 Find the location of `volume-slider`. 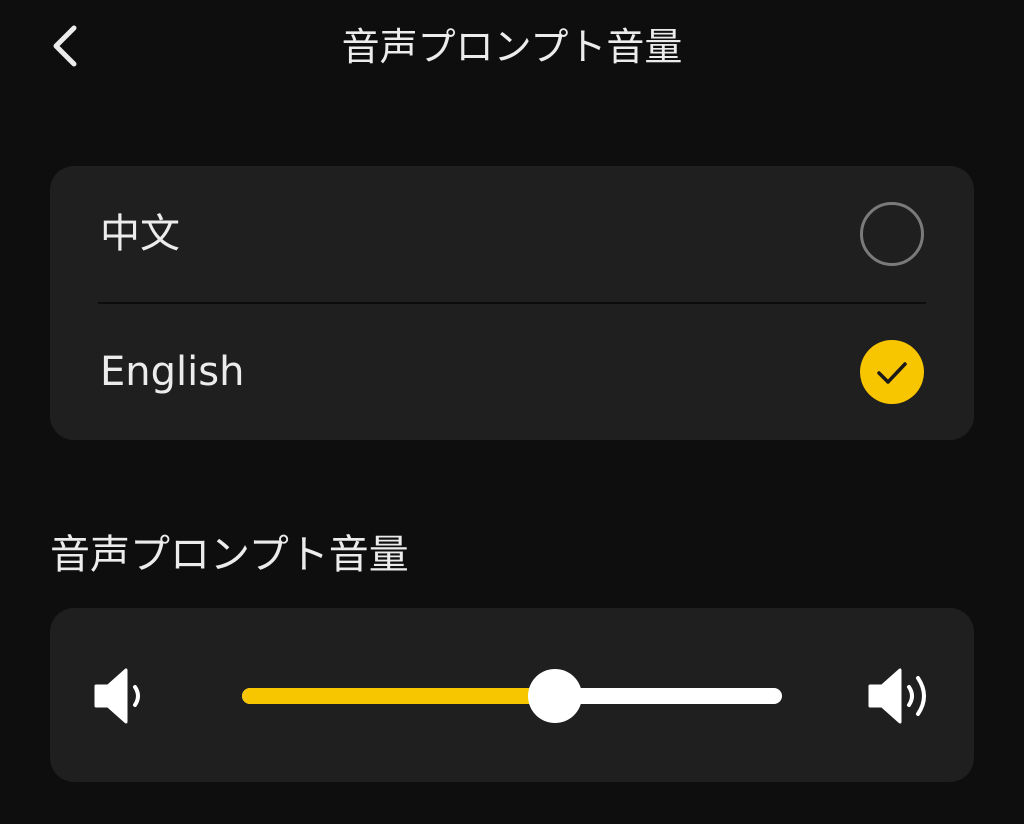

volume-slider is located at coordinates (512, 696).